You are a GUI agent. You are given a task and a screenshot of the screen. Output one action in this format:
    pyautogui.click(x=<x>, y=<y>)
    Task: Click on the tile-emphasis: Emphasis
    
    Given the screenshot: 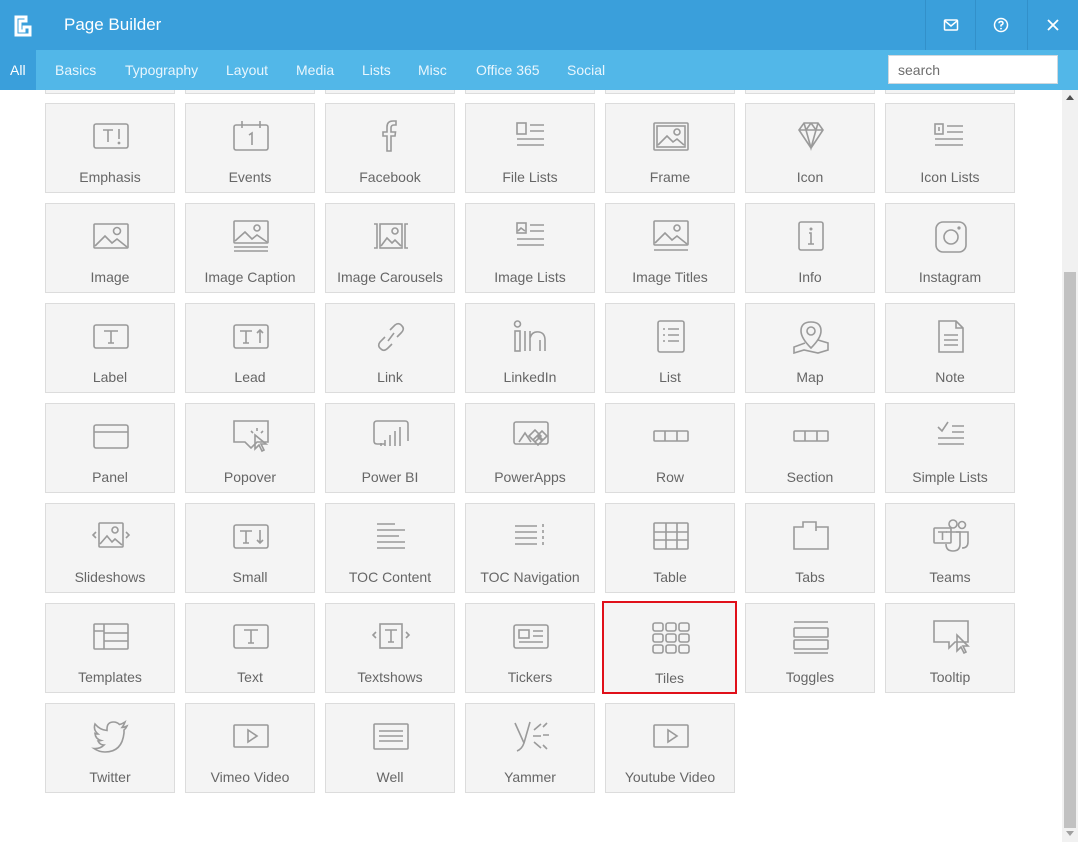 What is the action you would take?
    pyautogui.click(x=110, y=148)
    